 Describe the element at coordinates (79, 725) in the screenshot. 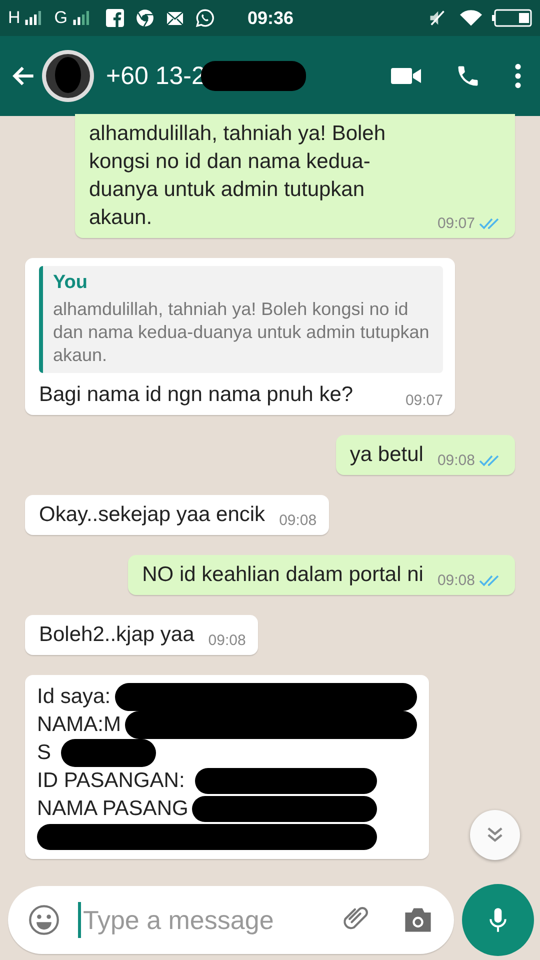

I see `message-text: NAMA:M` at that location.